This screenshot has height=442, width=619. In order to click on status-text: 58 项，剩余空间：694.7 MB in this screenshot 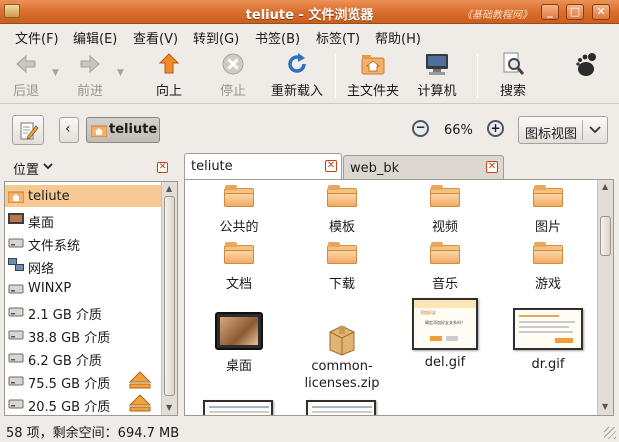, I will do `click(93, 433)`.